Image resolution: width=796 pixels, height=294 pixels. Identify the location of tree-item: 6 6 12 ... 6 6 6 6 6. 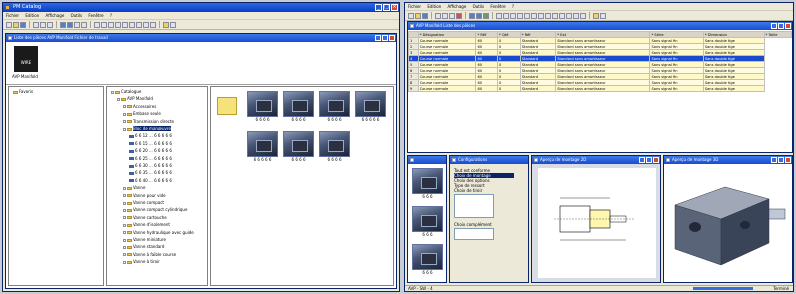
(150, 135).